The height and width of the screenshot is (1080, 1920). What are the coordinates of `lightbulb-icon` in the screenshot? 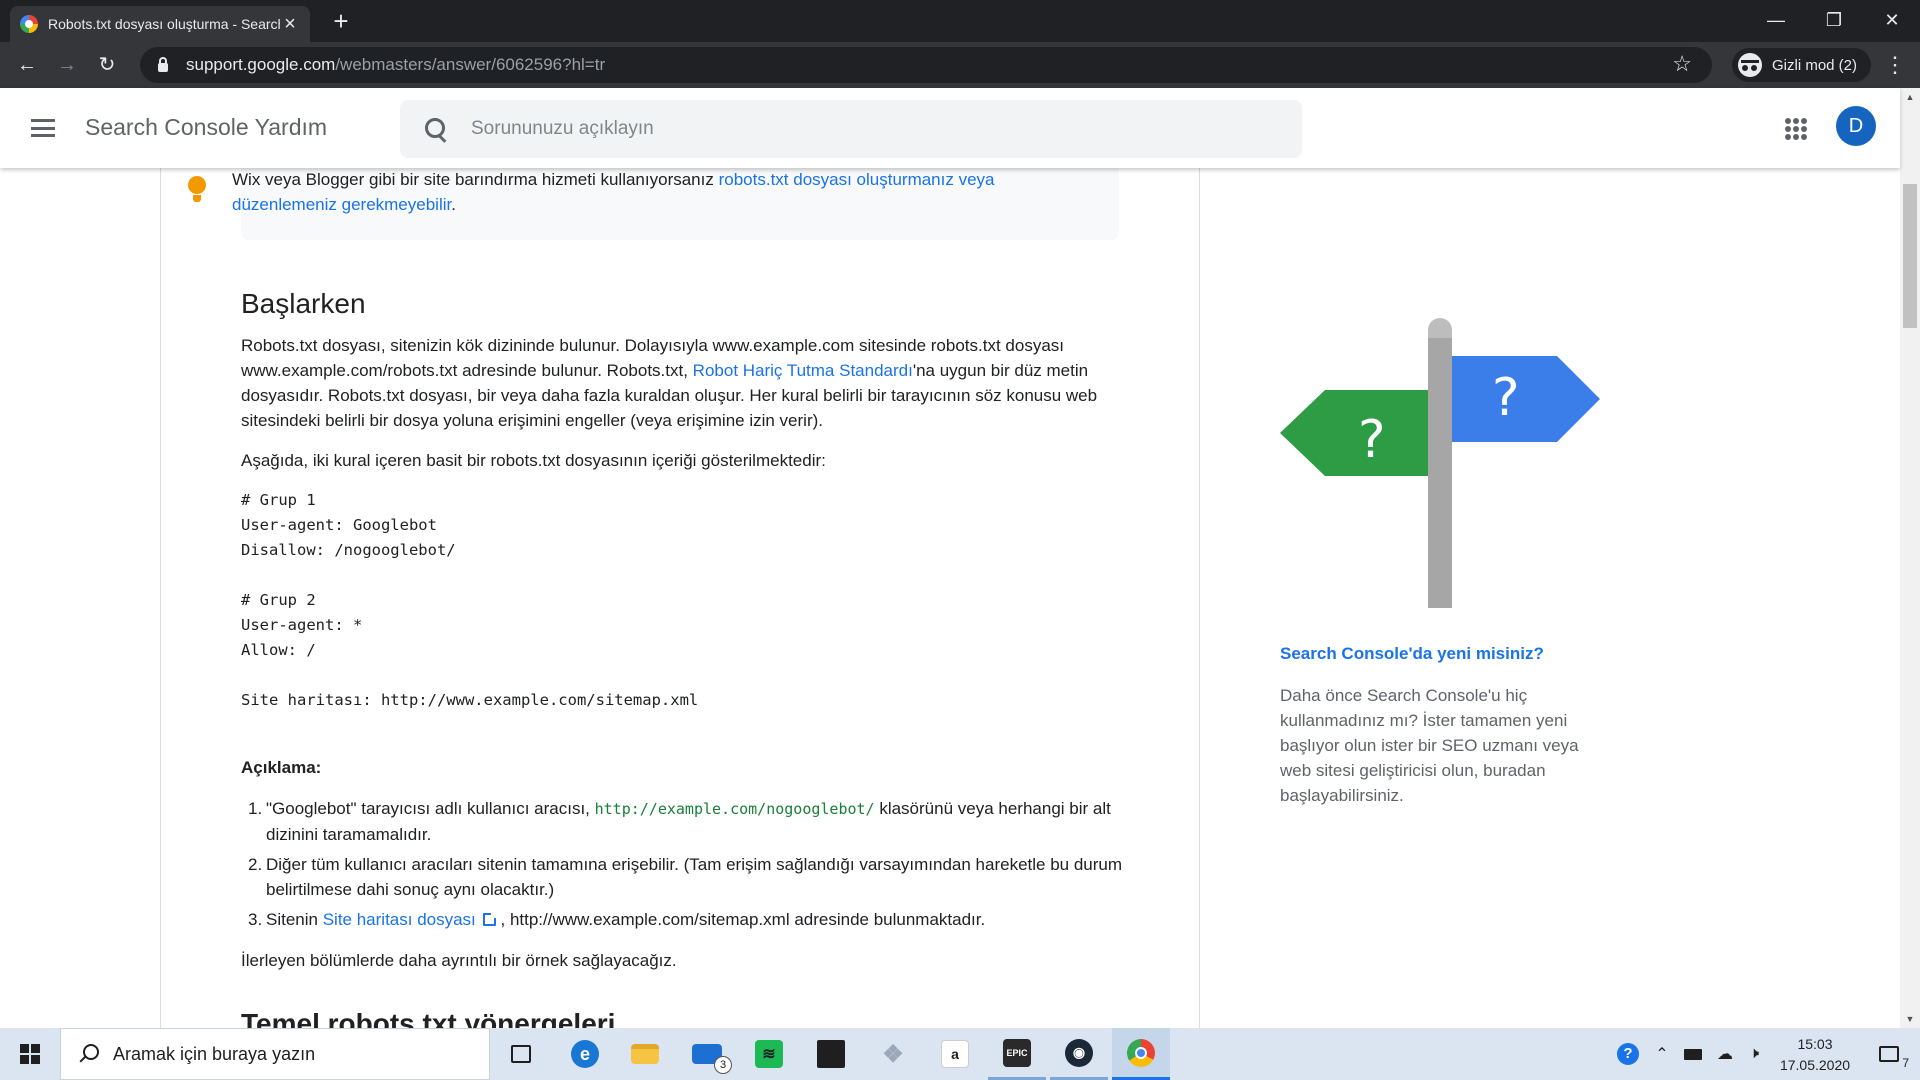 It's located at (197, 191).